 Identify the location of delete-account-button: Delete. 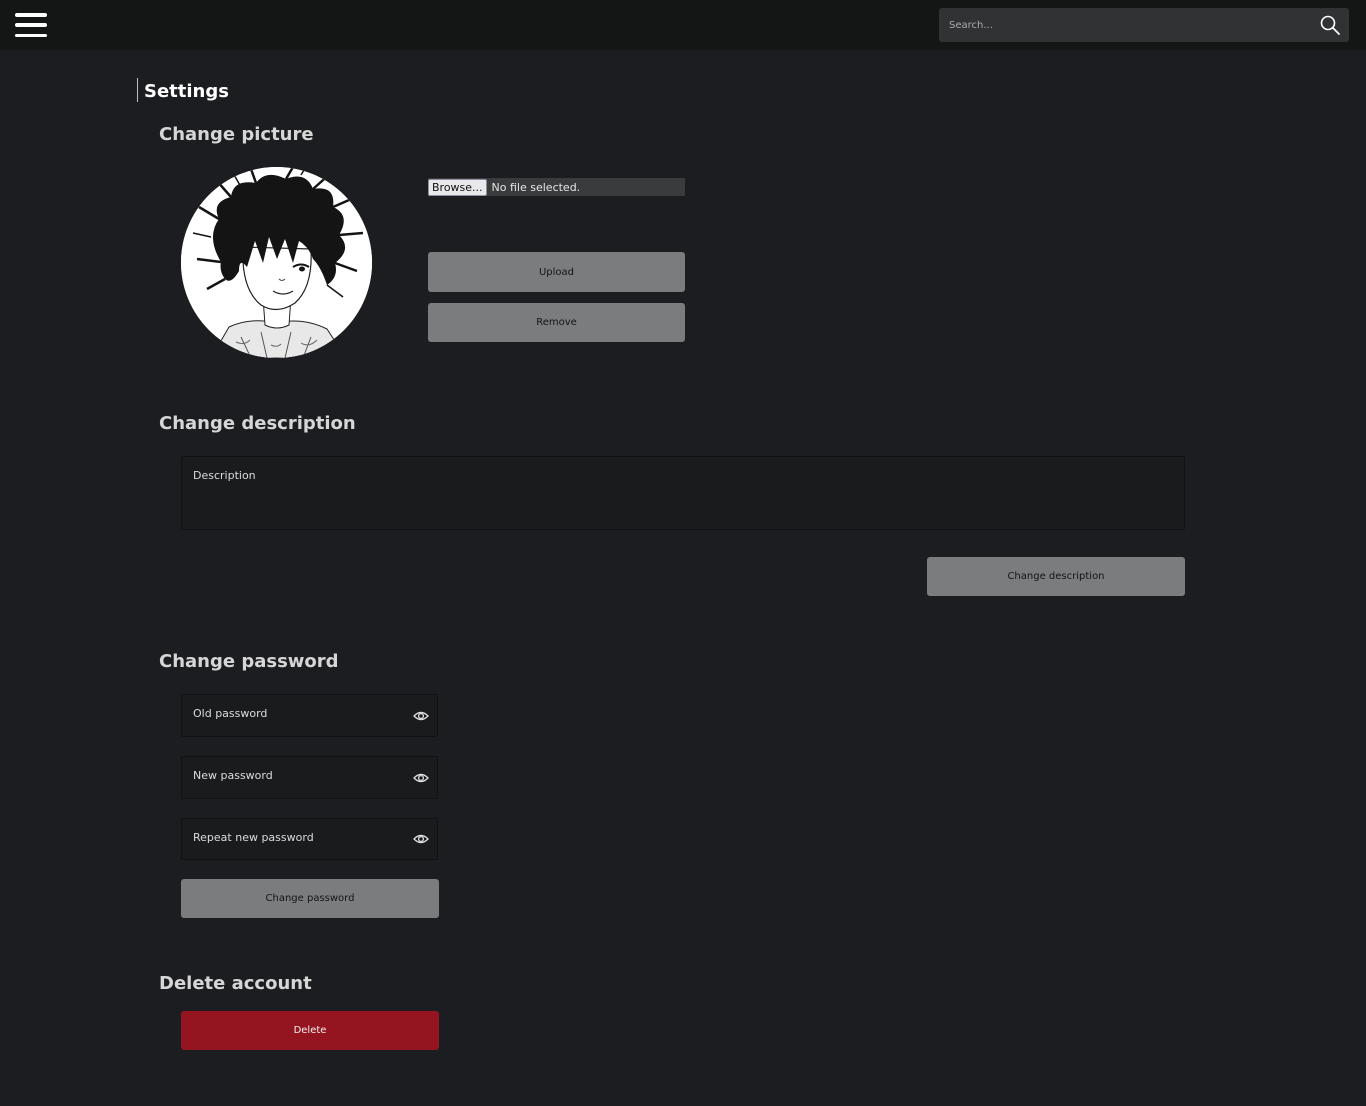
(310, 1030).